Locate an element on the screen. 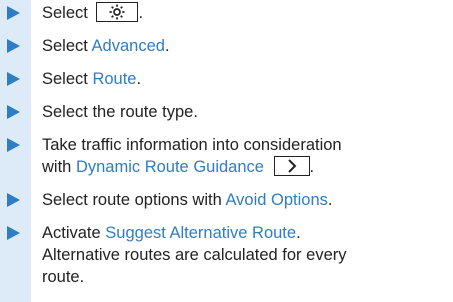 Image resolution: width=453 pixels, height=302 pixels. step-select-advanced: Select Advanced. is located at coordinates (226, 46).